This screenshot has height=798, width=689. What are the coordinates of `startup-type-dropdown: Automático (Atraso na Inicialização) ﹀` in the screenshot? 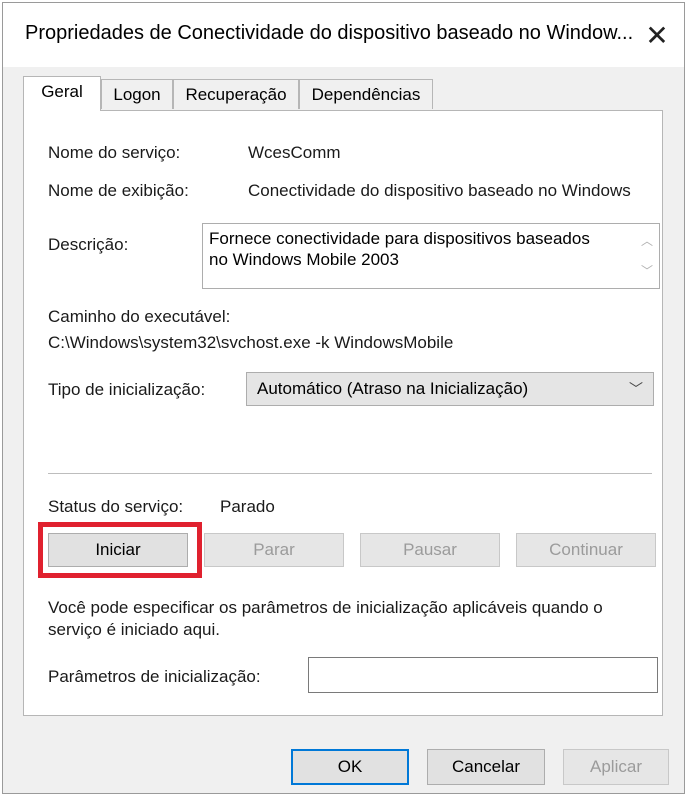 It's located at (450, 389).